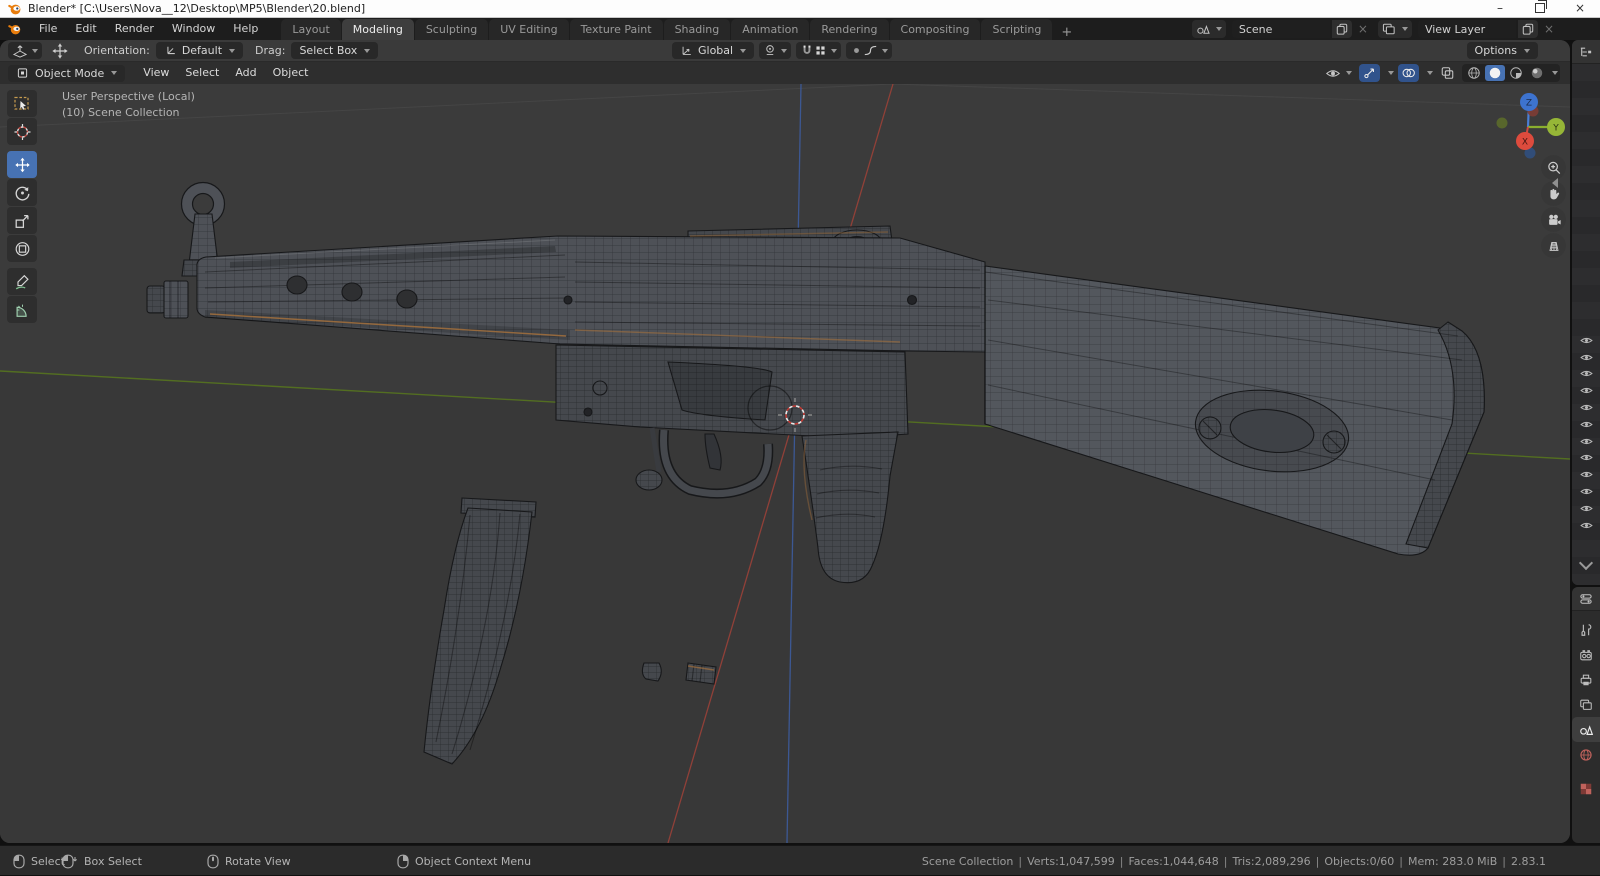 The height and width of the screenshot is (876, 1600). What do you see at coordinates (1502, 123) in the screenshot?
I see `gizmo-axis-neg-y` at bounding box center [1502, 123].